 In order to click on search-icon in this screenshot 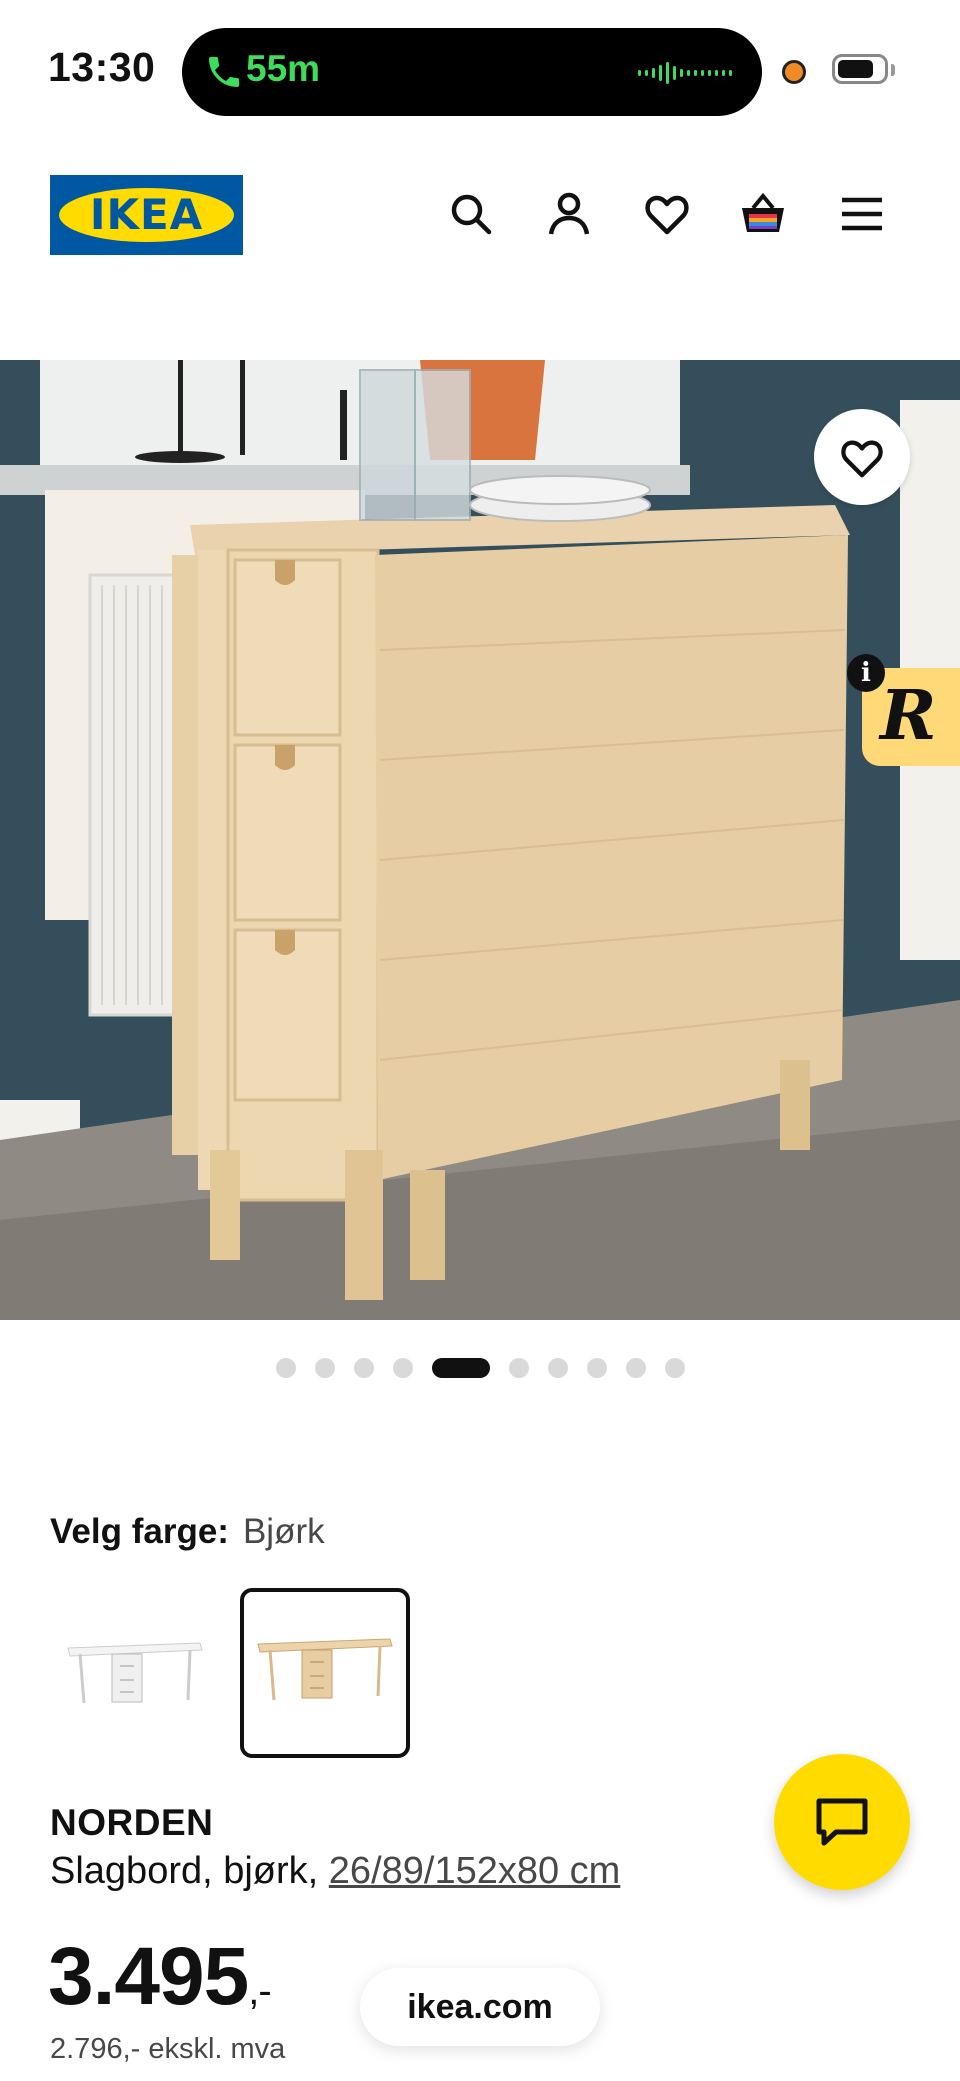, I will do `click(471, 214)`.